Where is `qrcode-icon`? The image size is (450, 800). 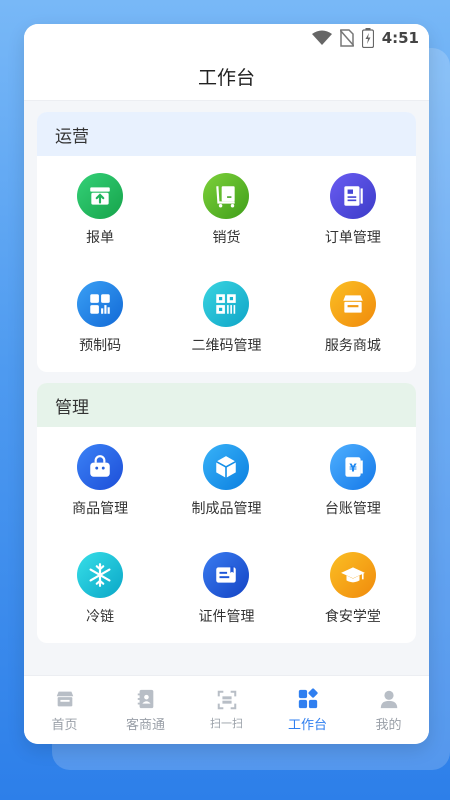
qrcode-icon is located at coordinates (226, 304).